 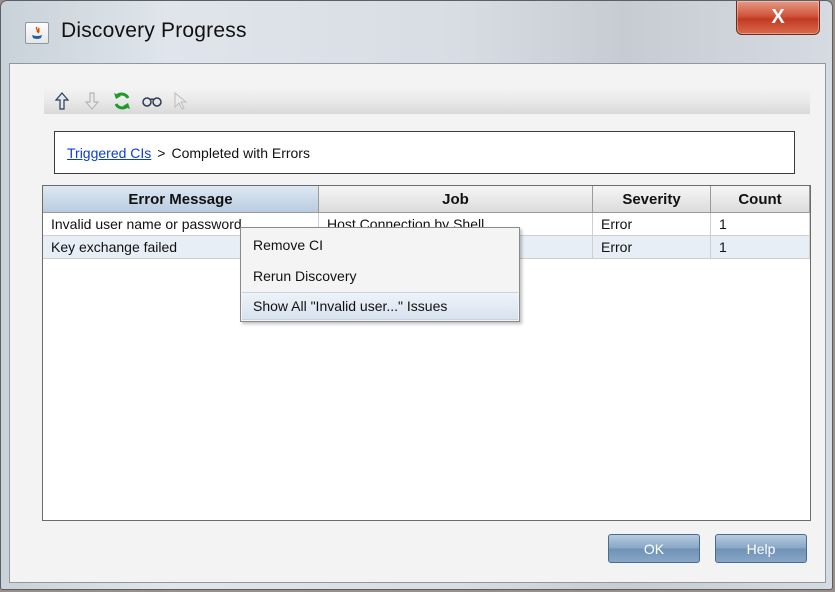 I want to click on column-header-count: Count, so click(x=760, y=199).